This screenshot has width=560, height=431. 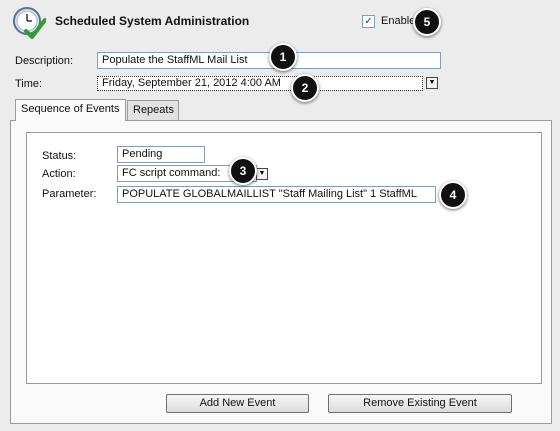 What do you see at coordinates (152, 21) in the screenshot?
I see `window-title: Scheduled System Administration` at bounding box center [152, 21].